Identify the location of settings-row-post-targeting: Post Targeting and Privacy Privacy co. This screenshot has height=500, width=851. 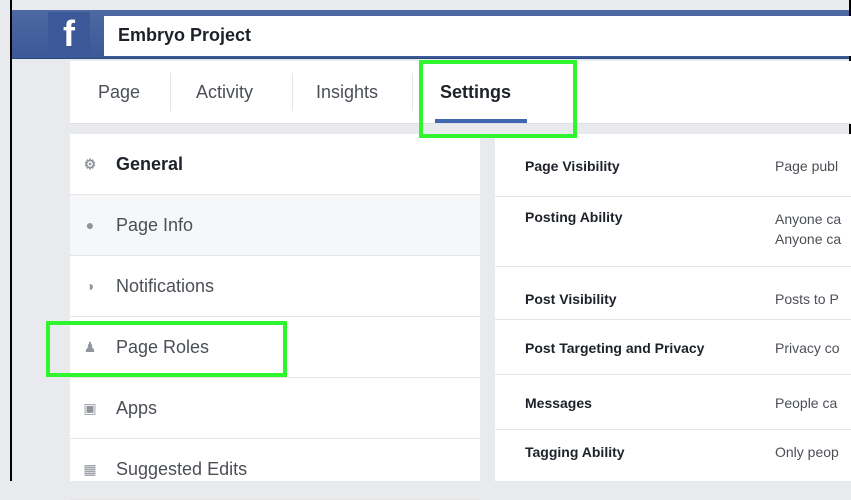
(673, 347).